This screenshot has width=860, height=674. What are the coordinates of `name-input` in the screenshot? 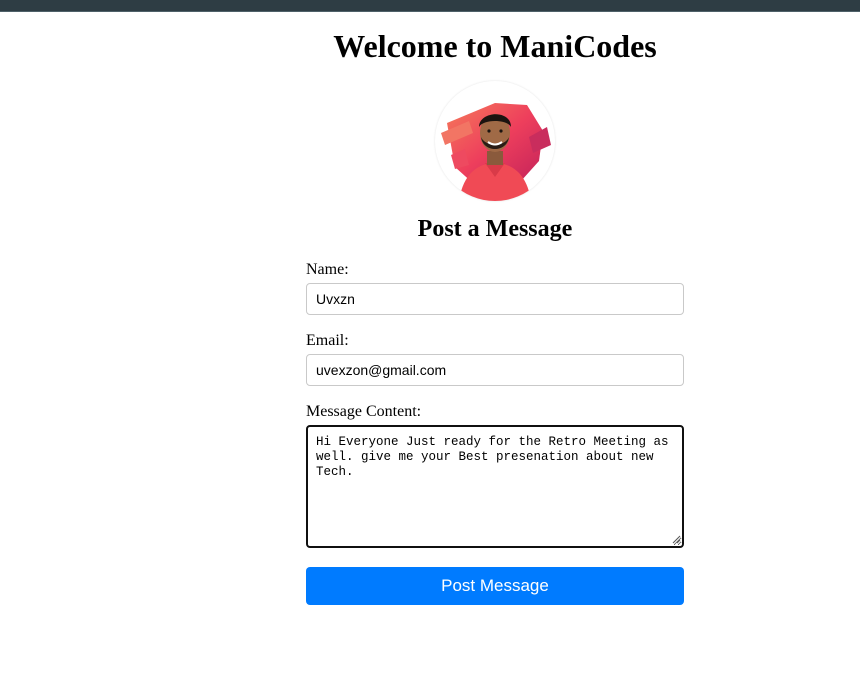 It's located at (495, 299).